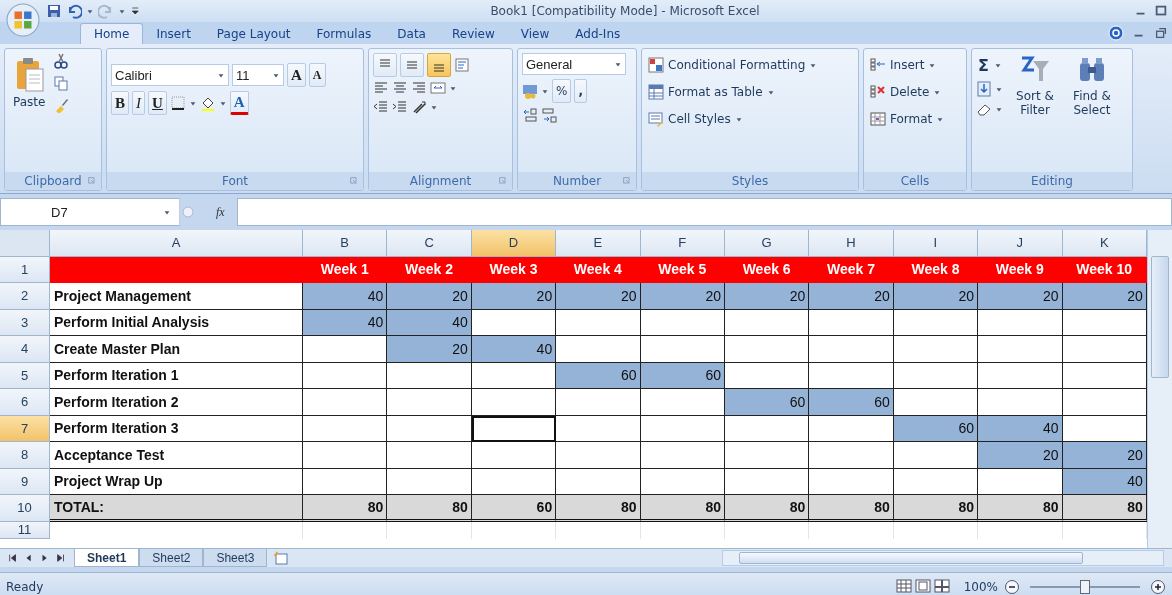 This screenshot has height=595, width=1172. I want to click on row-header: 4, so click(25, 349).